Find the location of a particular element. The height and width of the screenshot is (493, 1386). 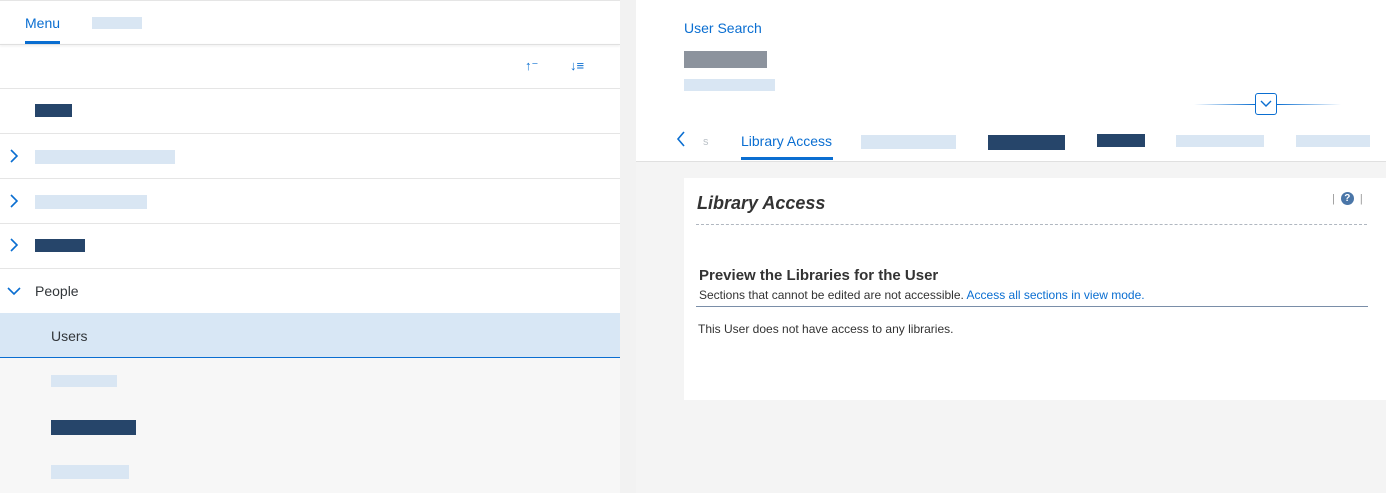

tree-item-people: People is located at coordinates (57, 291).